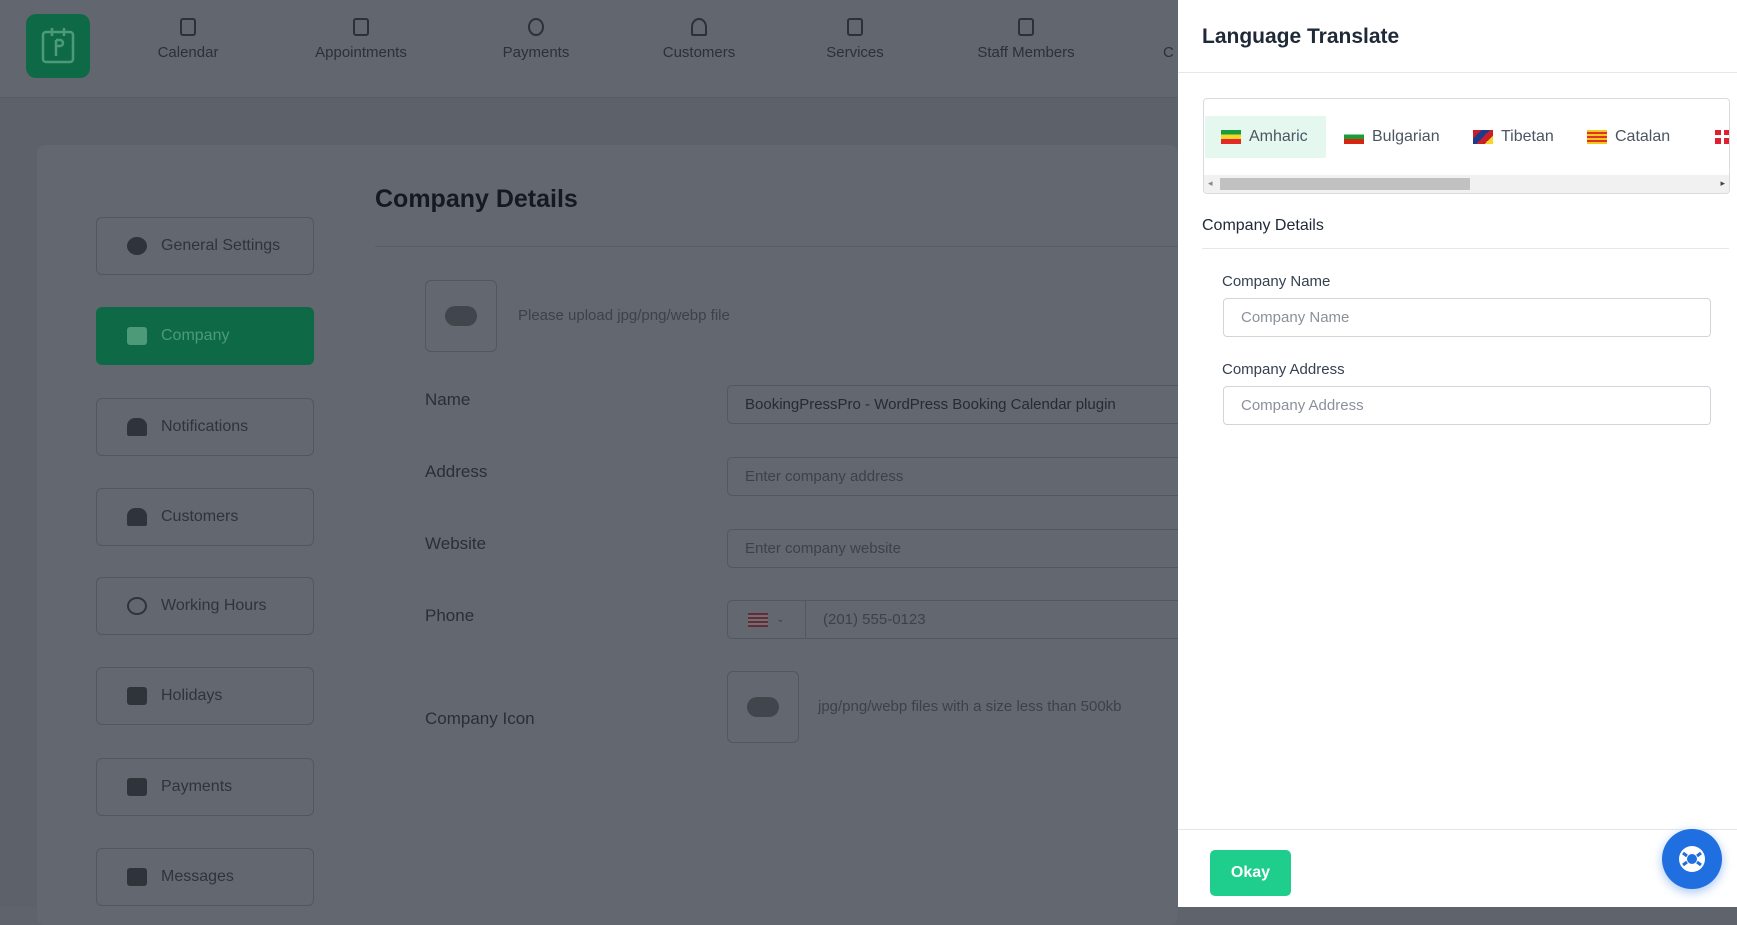 This screenshot has height=925, width=1737. What do you see at coordinates (1276, 281) in the screenshot?
I see `company-name-label: Company Name` at bounding box center [1276, 281].